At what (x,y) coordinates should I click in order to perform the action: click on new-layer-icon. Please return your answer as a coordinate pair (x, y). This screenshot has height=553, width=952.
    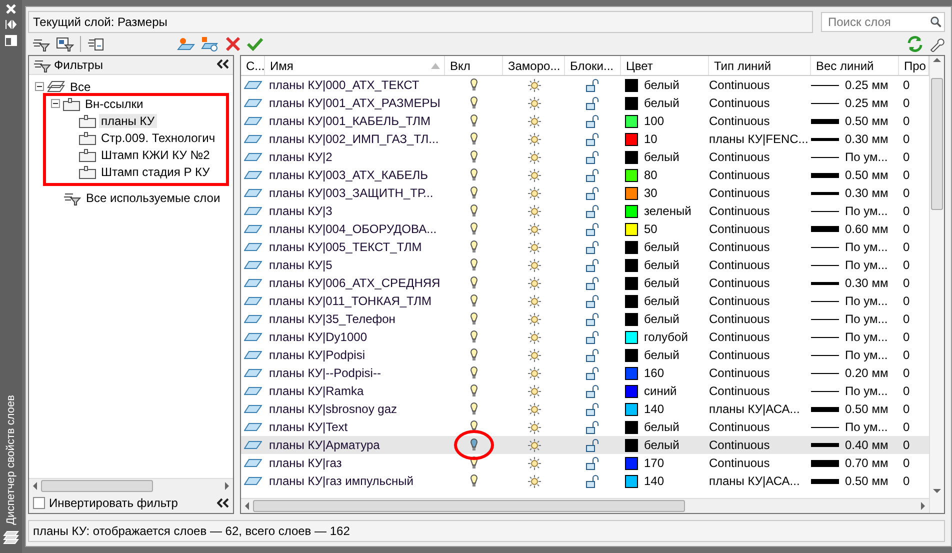
    Looking at the image, I should click on (186, 44).